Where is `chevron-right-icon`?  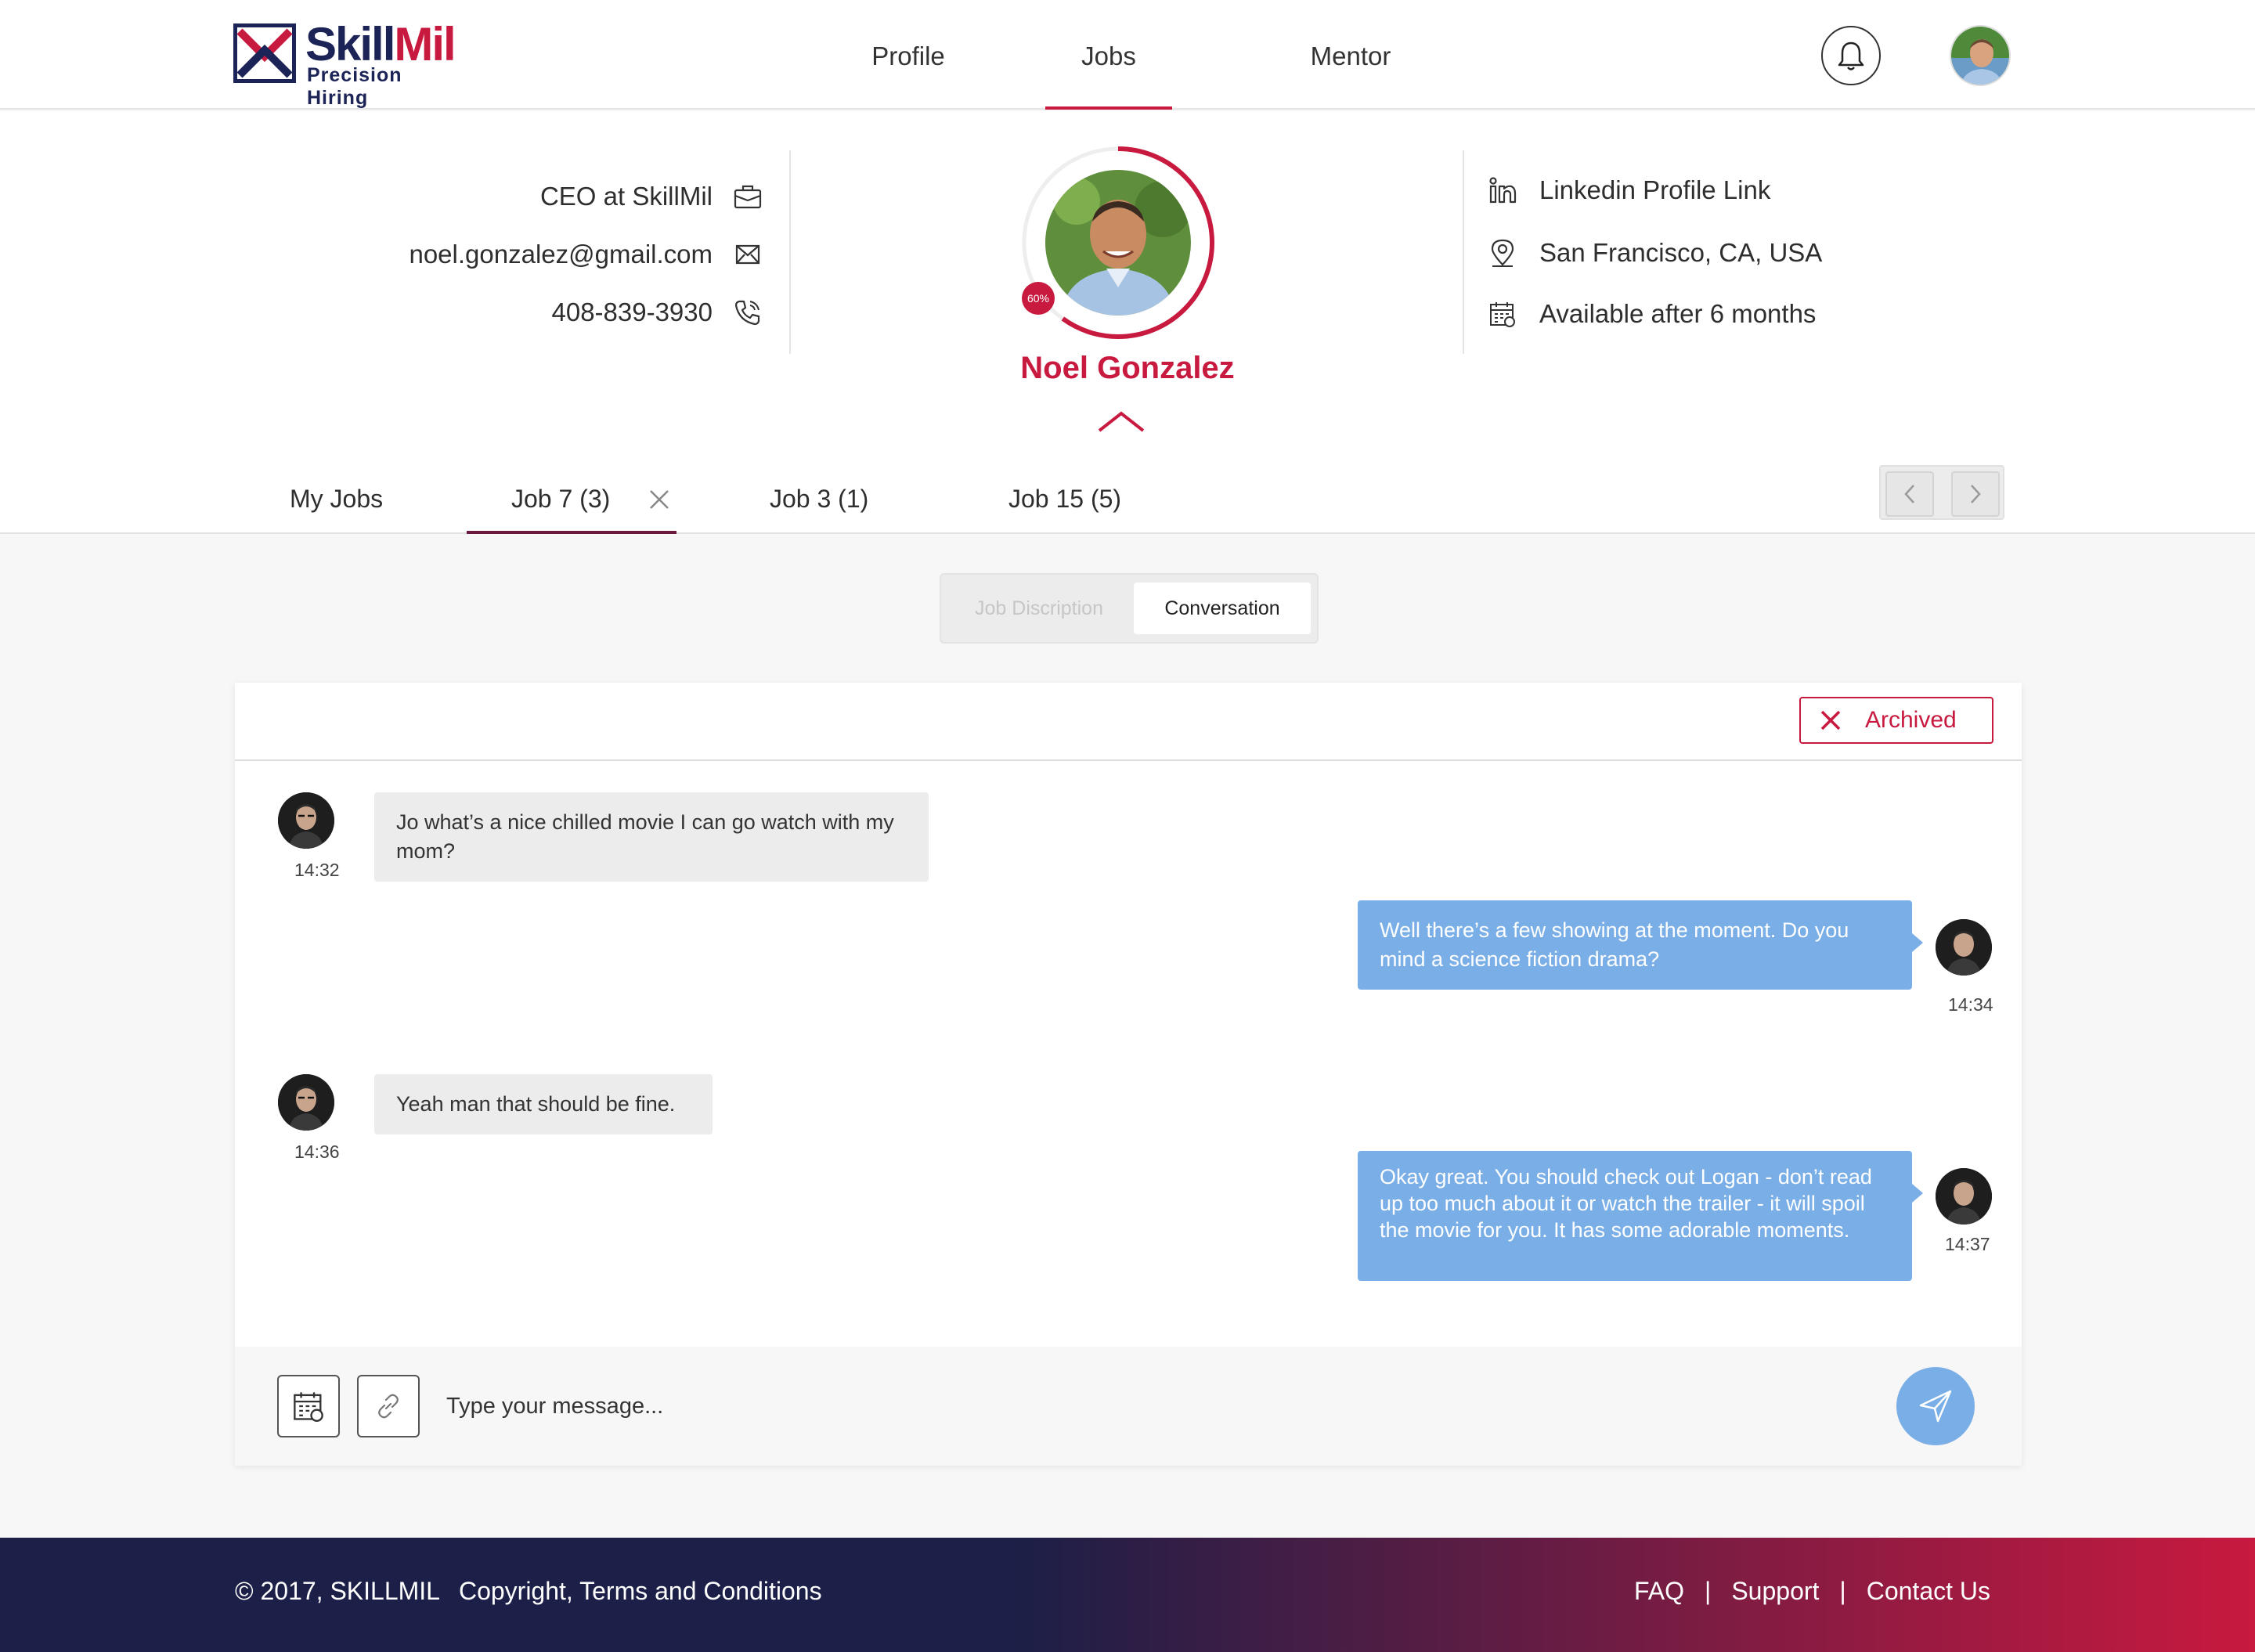
chevron-right-icon is located at coordinates (1976, 494).